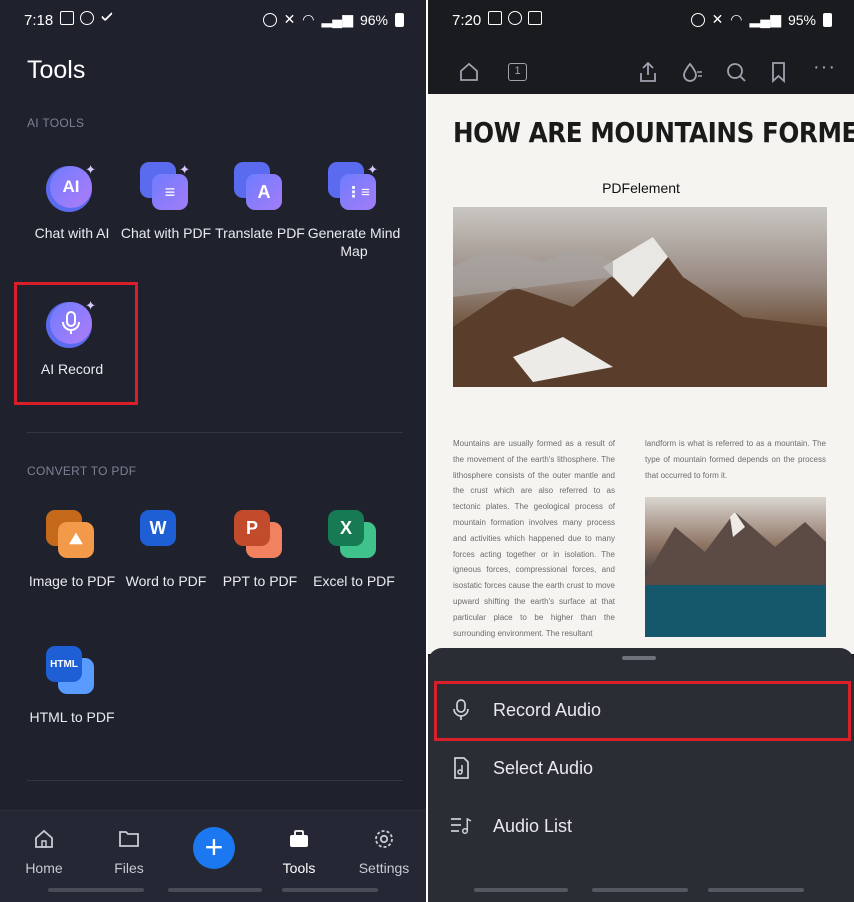 This screenshot has height=902, width=854. I want to click on tool-label: Chat with AI, so click(72, 233).